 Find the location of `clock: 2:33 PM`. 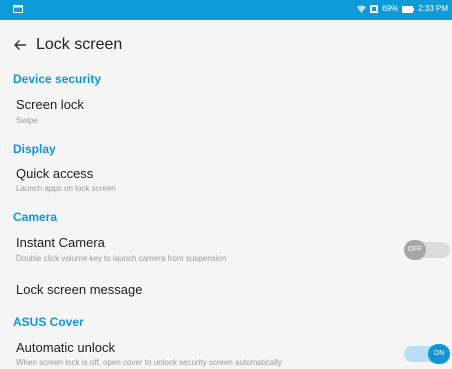

clock: 2:33 PM is located at coordinates (433, 8).